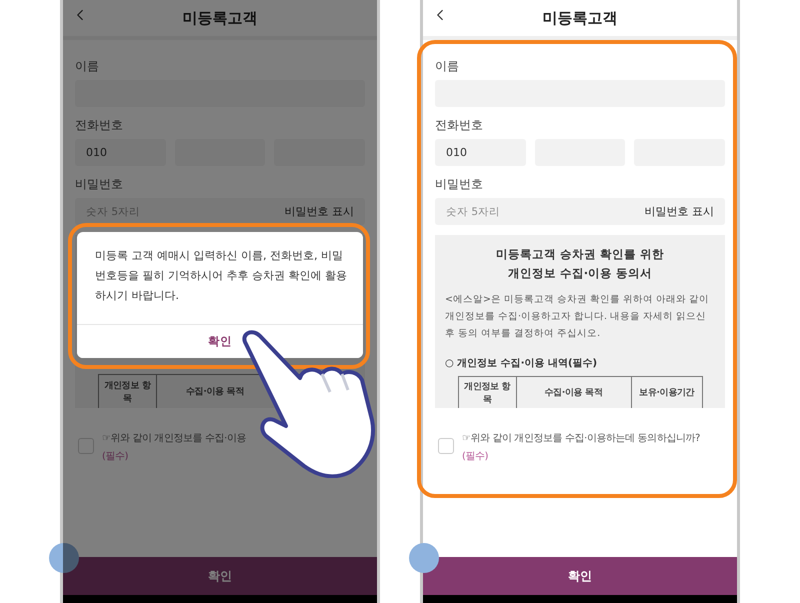 This screenshot has width=800, height=603. I want to click on dialog-confirm-button: 확인, so click(220, 341).